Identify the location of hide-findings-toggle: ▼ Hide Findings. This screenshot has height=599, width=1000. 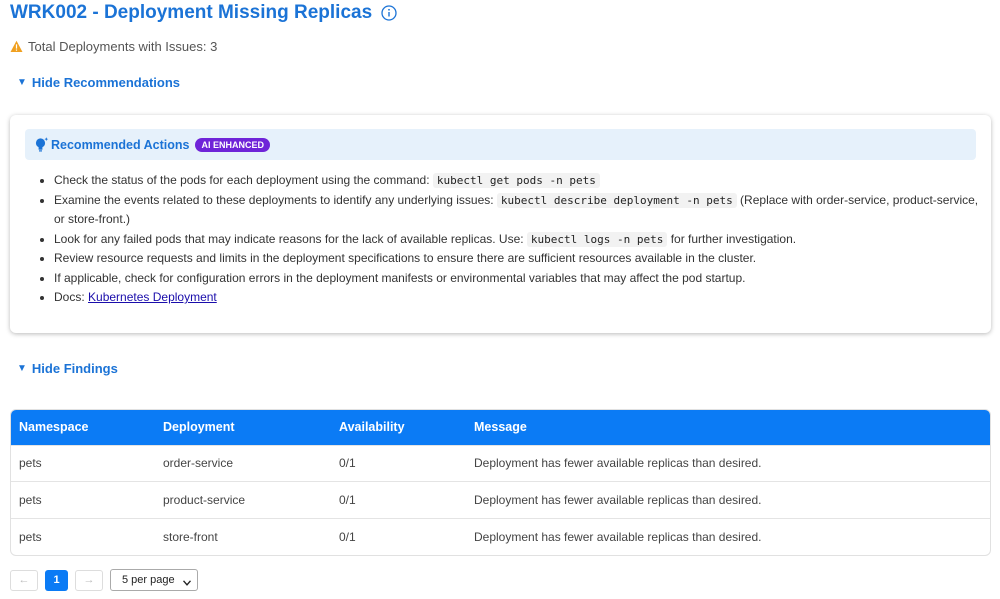
(67, 368).